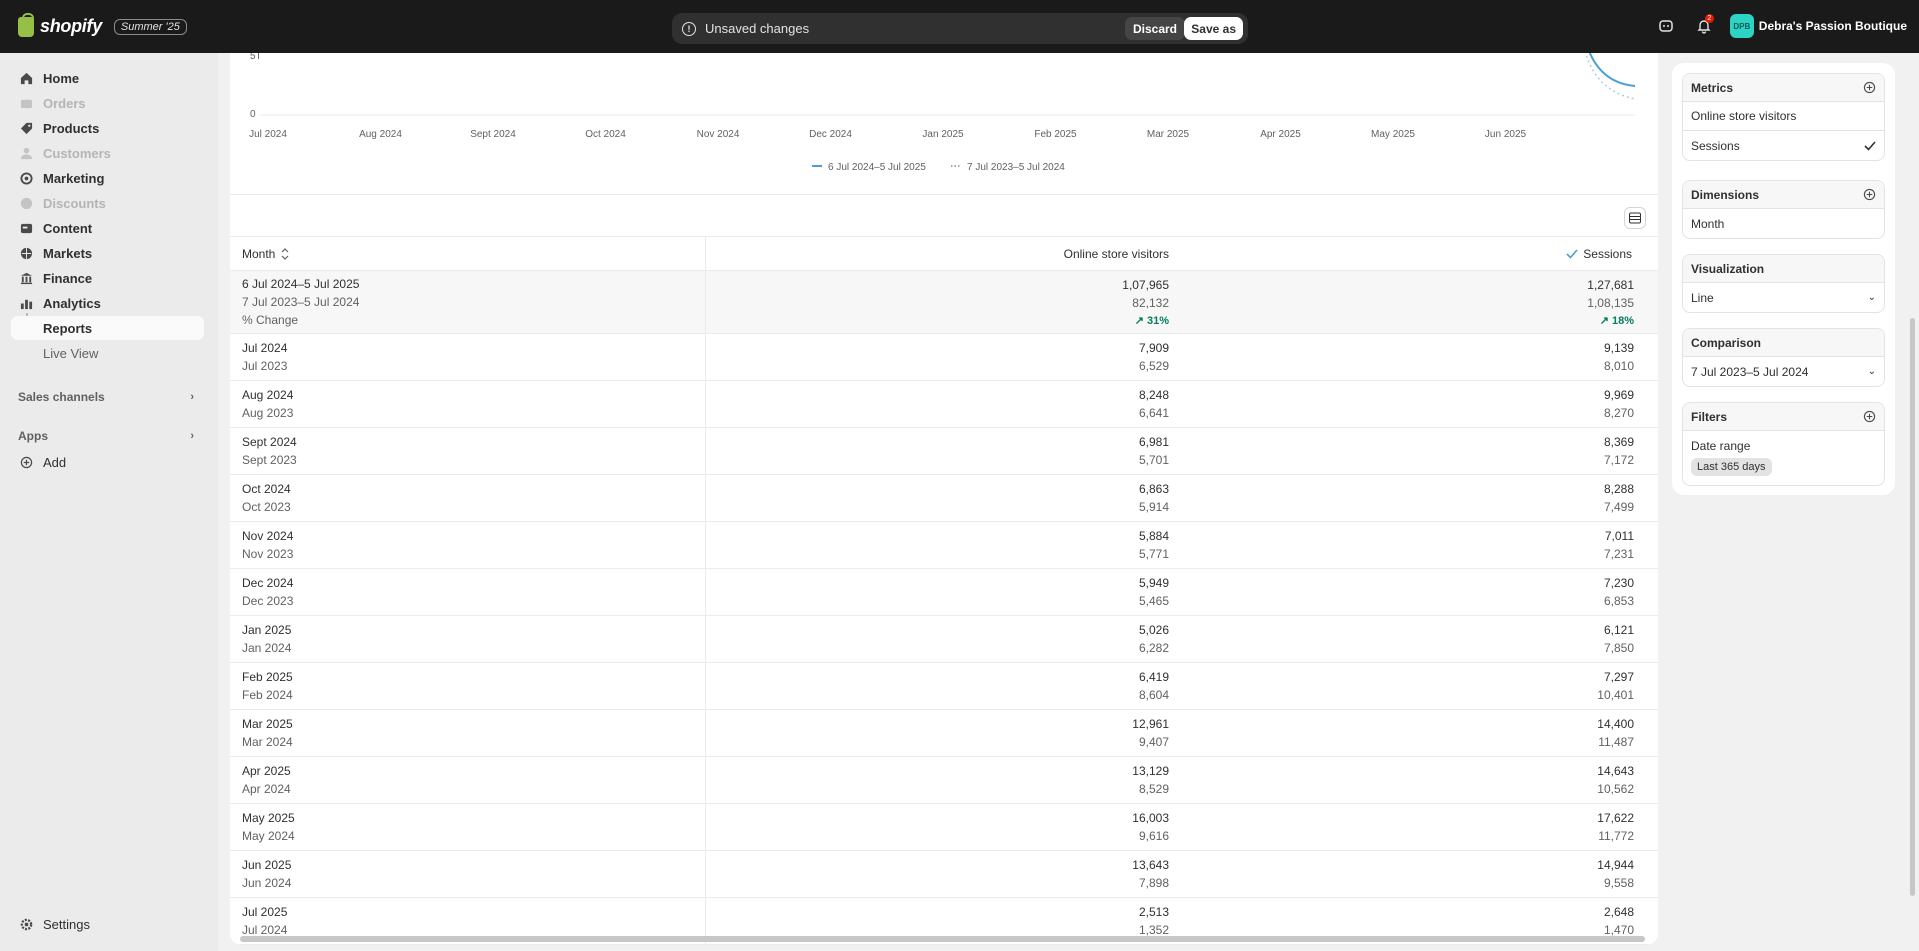  Describe the element at coordinates (1617, 320) in the screenshot. I see `sessions-change: ↗ 18%` at that location.